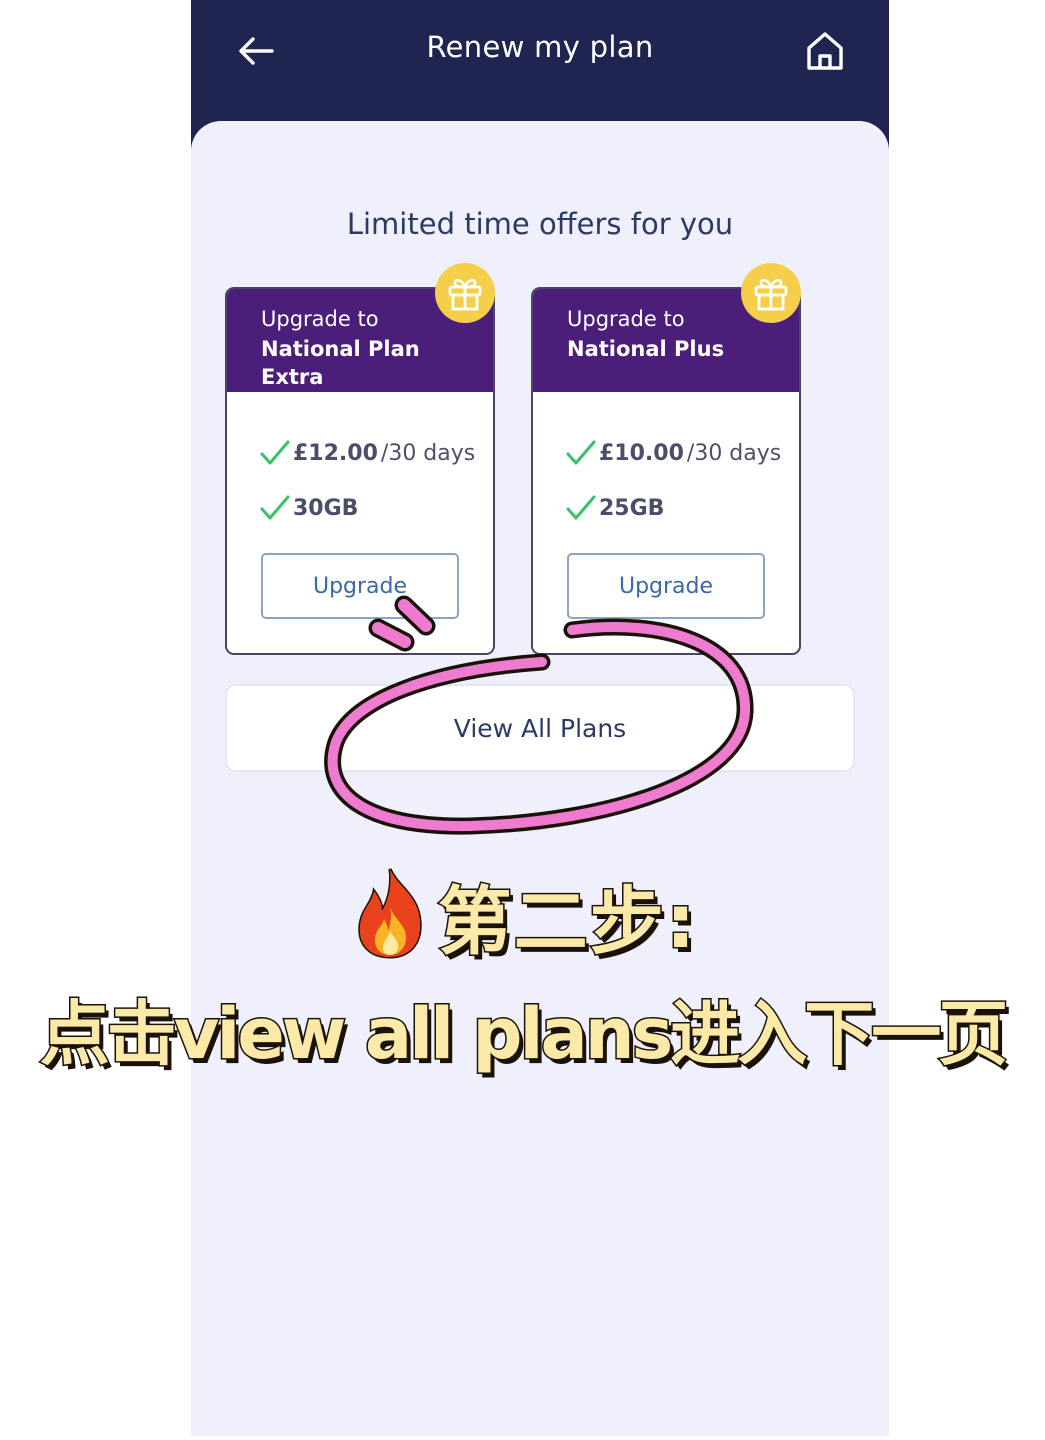 The width and height of the screenshot is (1045, 1440). What do you see at coordinates (666, 586) in the screenshot?
I see `upgrade-button-national-plus: Upgrade` at bounding box center [666, 586].